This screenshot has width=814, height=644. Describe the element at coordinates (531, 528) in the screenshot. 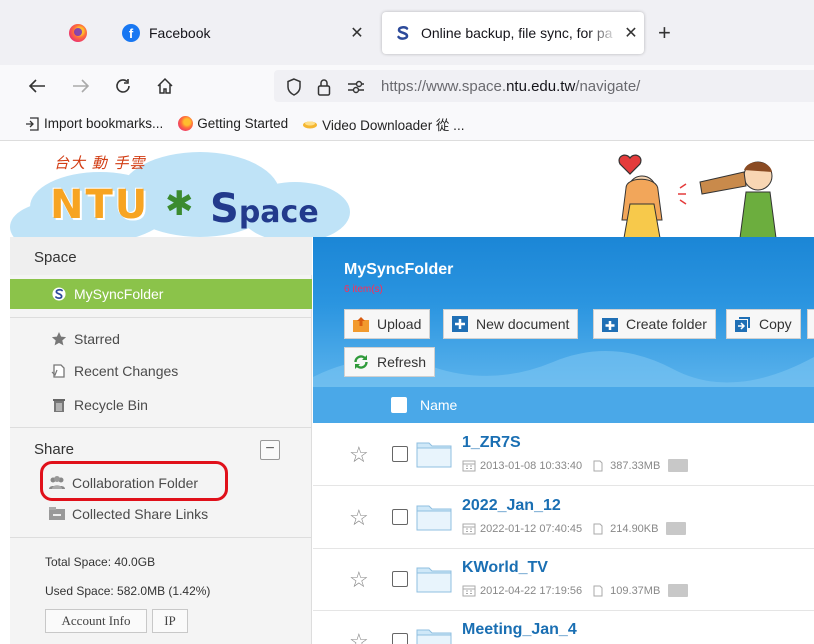

I see `file-date: 2022-01-12 07:40:45` at that location.